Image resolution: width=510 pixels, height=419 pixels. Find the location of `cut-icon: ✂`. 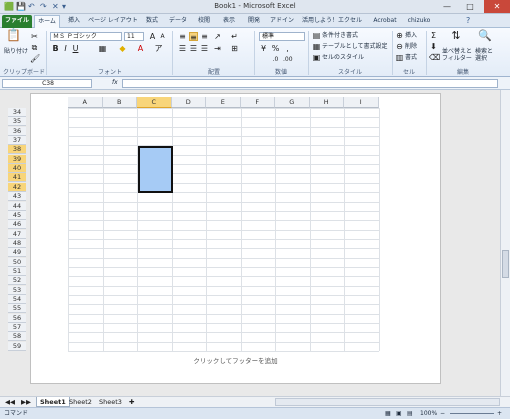

cut-icon: ✂ is located at coordinates (34, 36).